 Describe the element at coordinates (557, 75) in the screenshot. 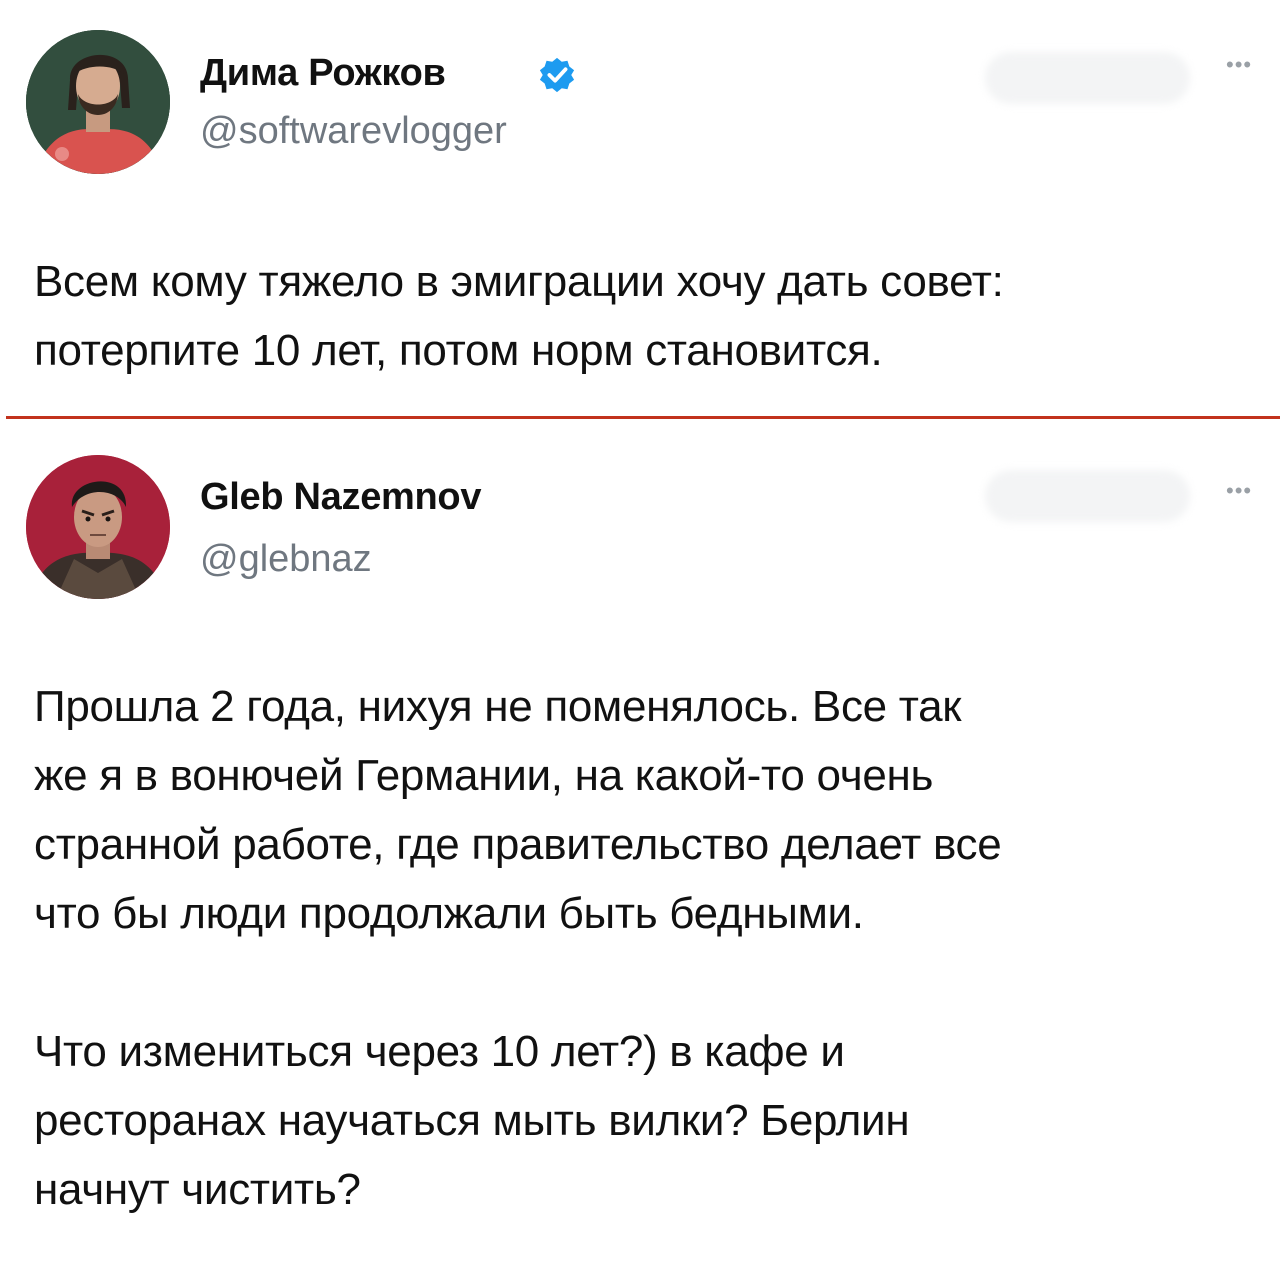

I see `verified-badge-icon` at that location.